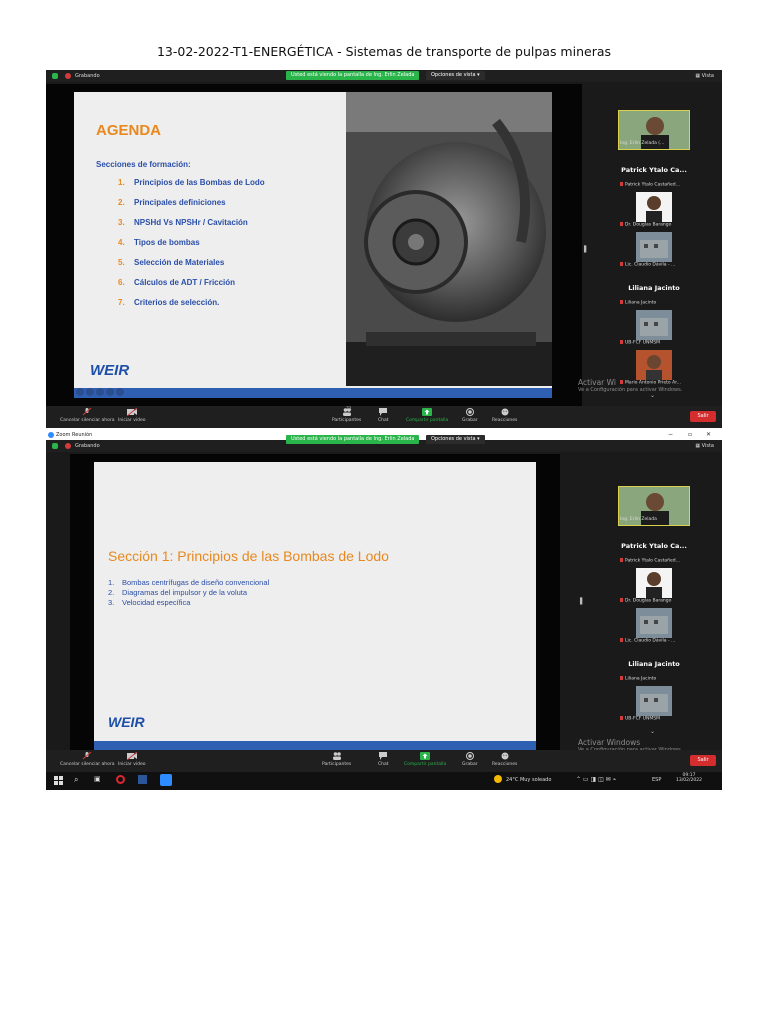 Image resolution: width=768 pixels, height=1024 pixels. I want to click on previous-slide-icon, so click(80, 392).